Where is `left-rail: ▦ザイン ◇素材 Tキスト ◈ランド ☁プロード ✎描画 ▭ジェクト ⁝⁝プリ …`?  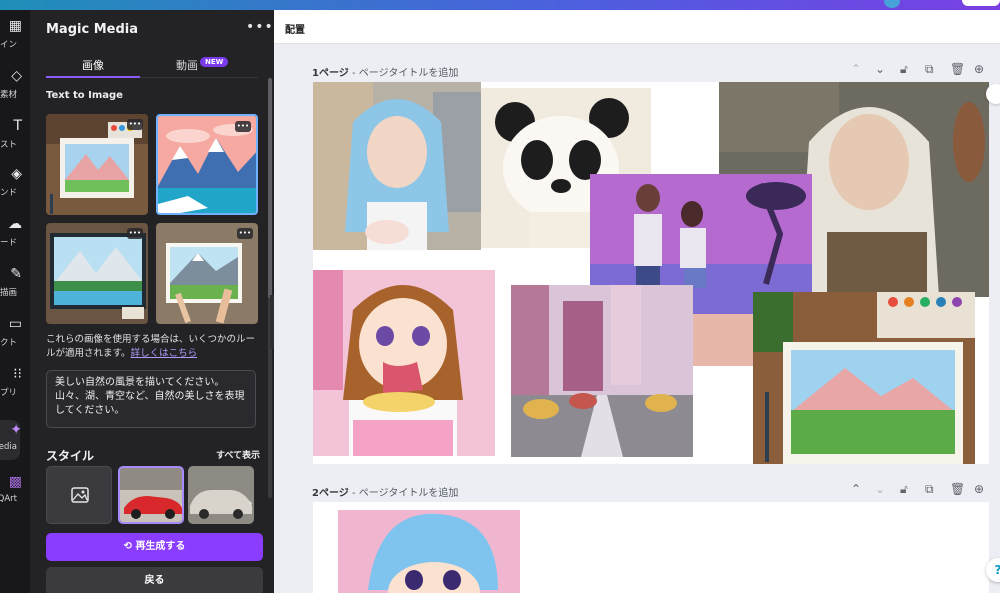
left-rail: ▦ザイン ◇素材 Tキスト ◈ランド ☁プロード ✎描画 ▭ジェクト ⁝⁝プリ … is located at coordinates (15, 301).